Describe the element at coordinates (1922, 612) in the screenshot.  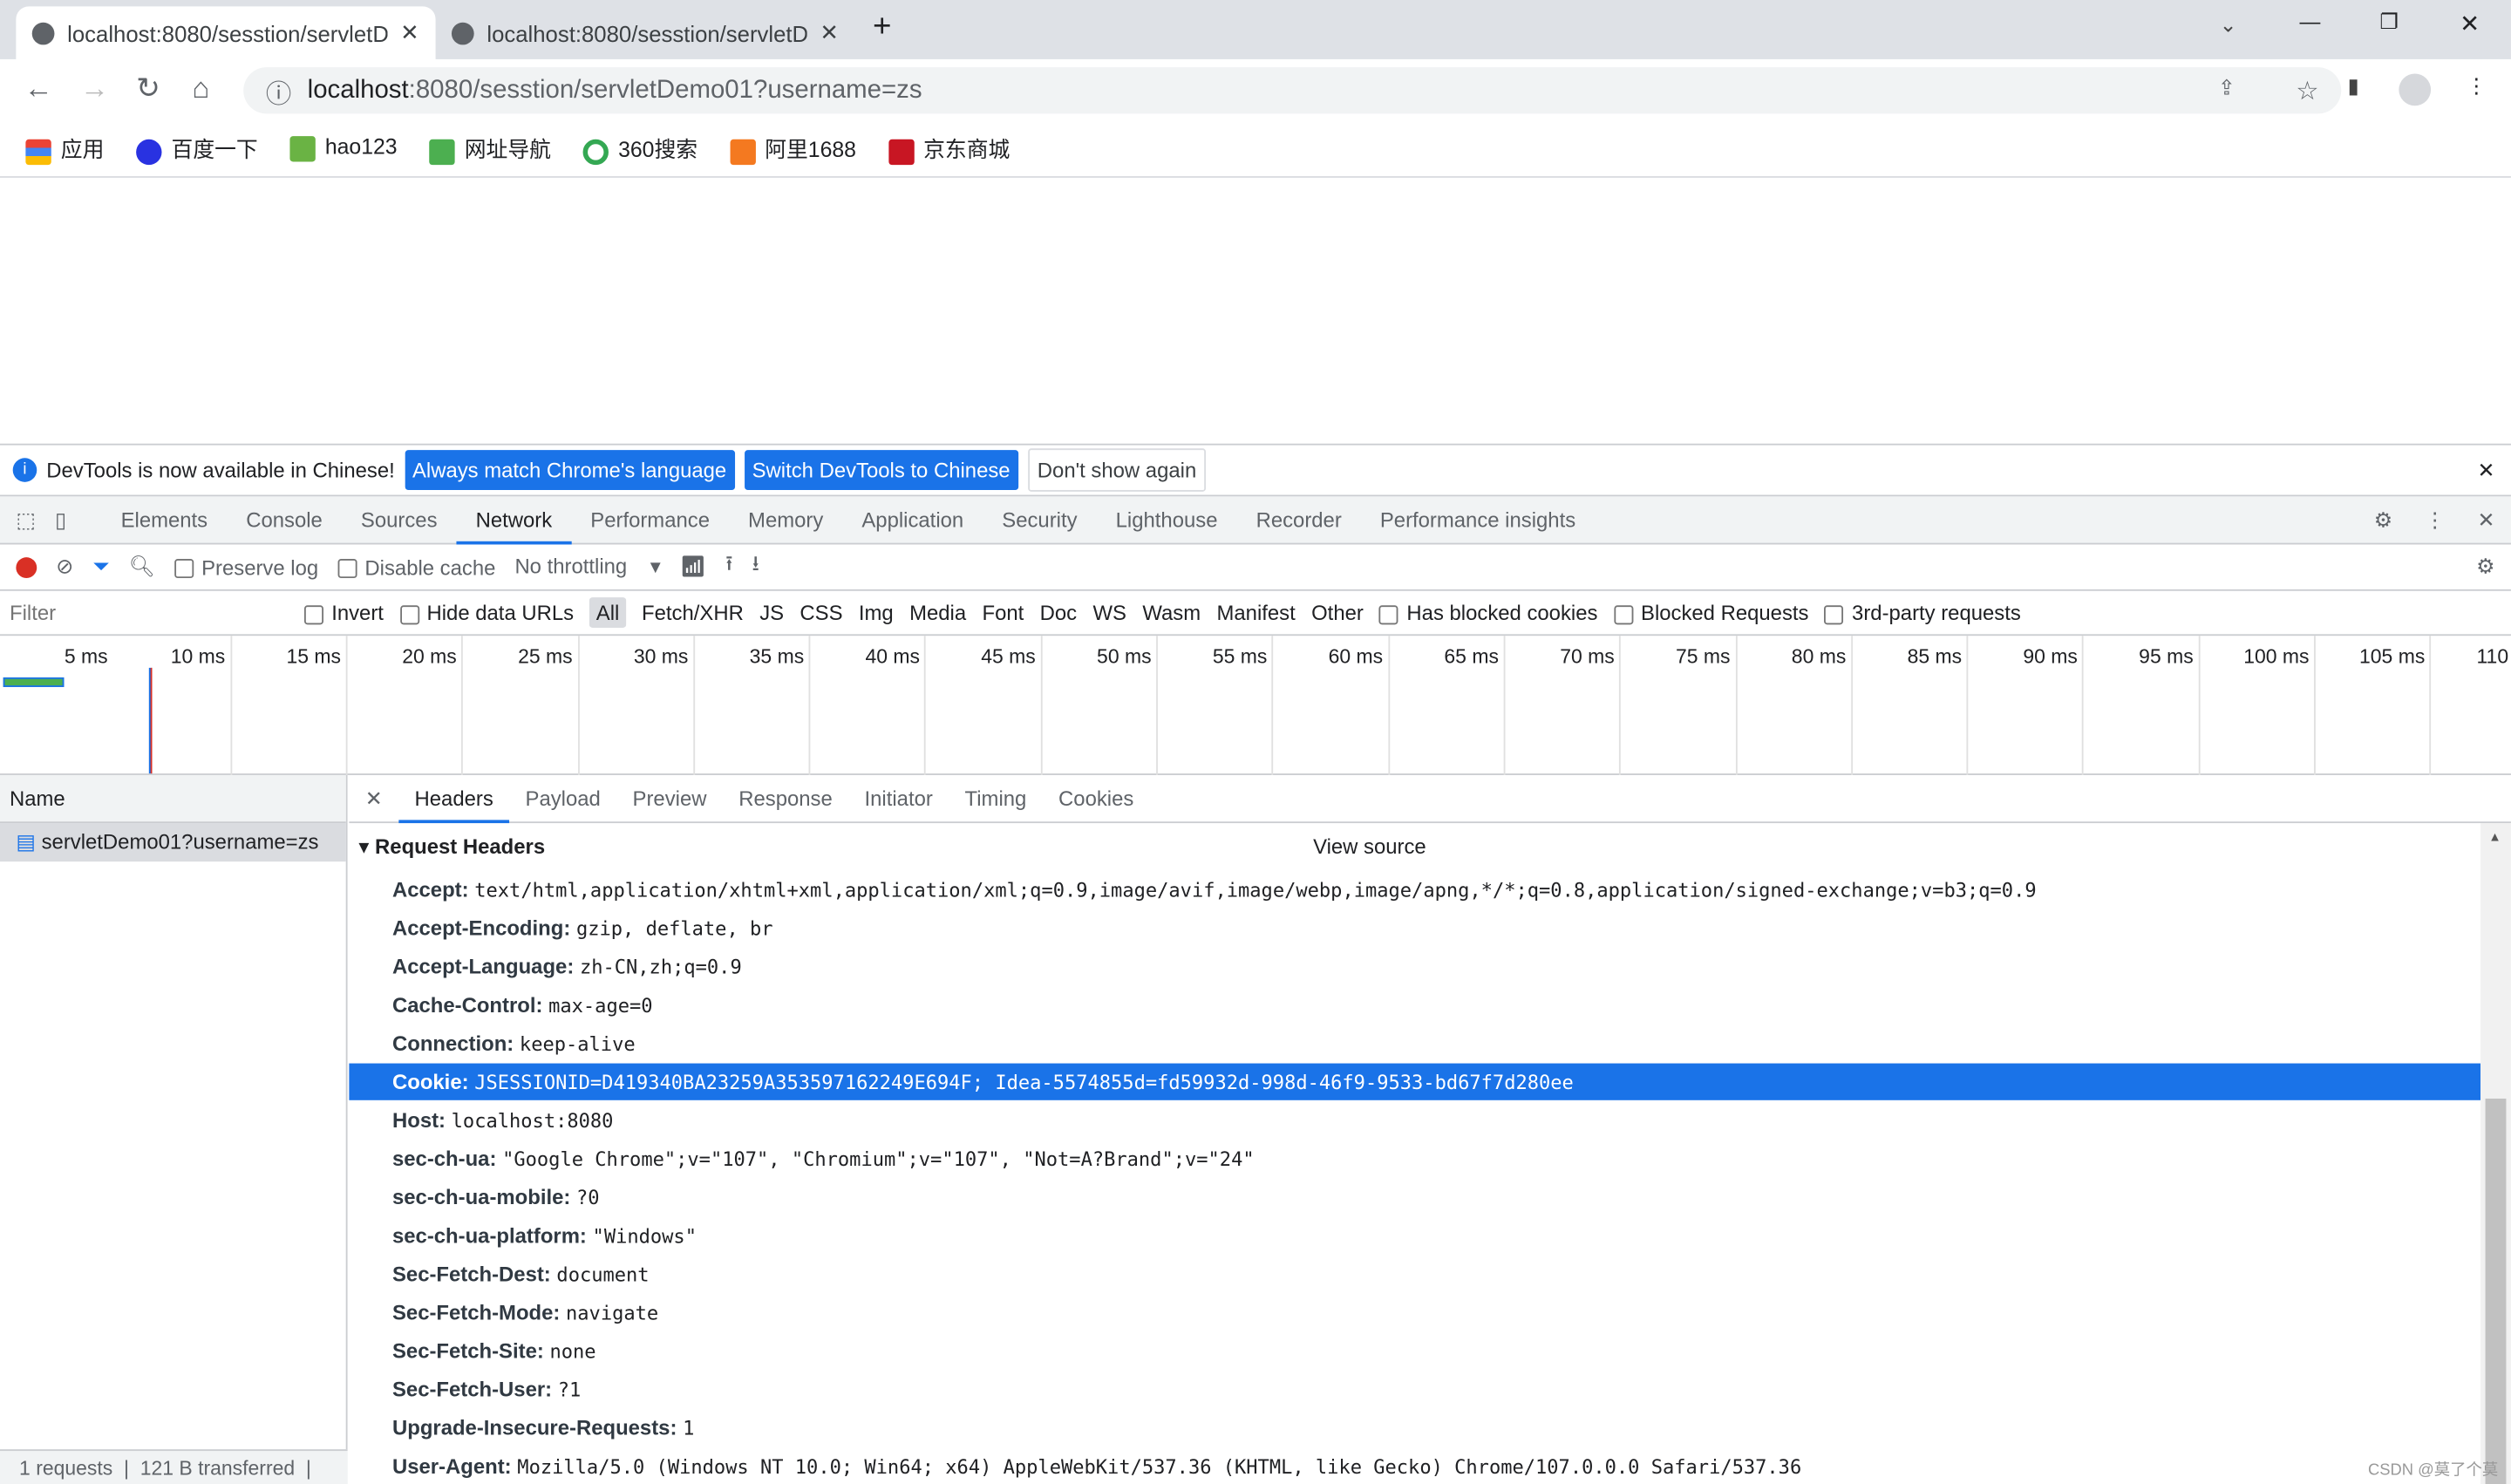
I see `third-party-checkbox: 3rd-party requests` at that location.